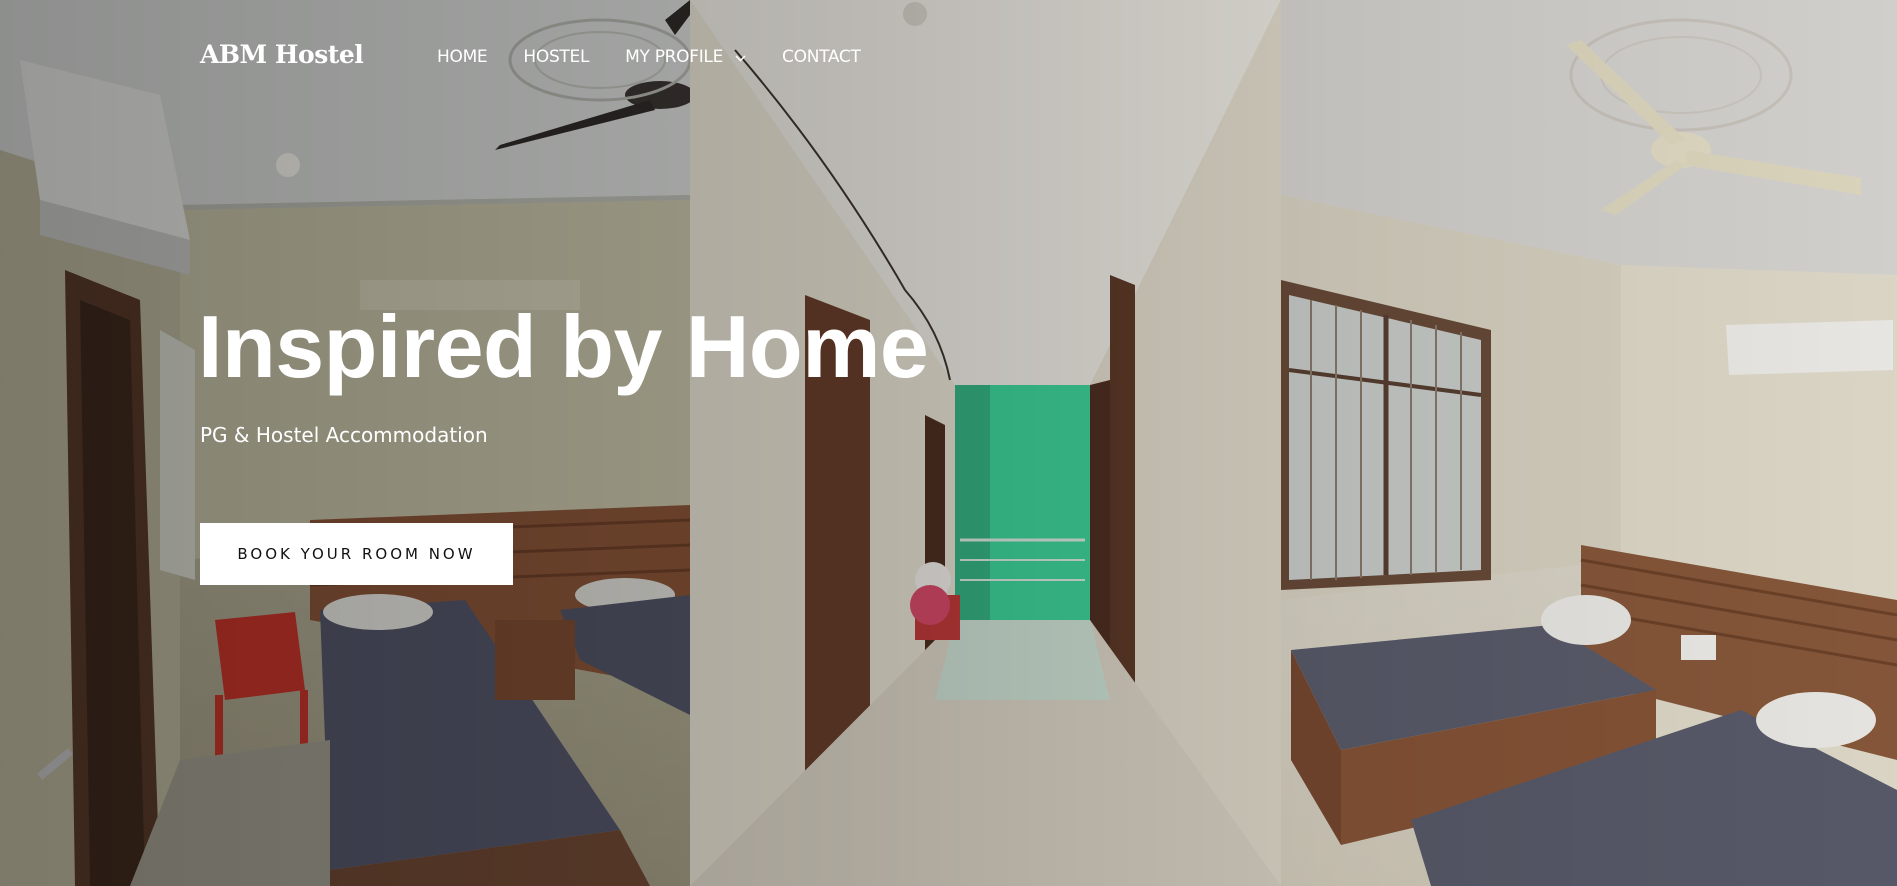 This screenshot has width=1897, height=886. I want to click on nav-item-label: HOSTEL, so click(556, 57).